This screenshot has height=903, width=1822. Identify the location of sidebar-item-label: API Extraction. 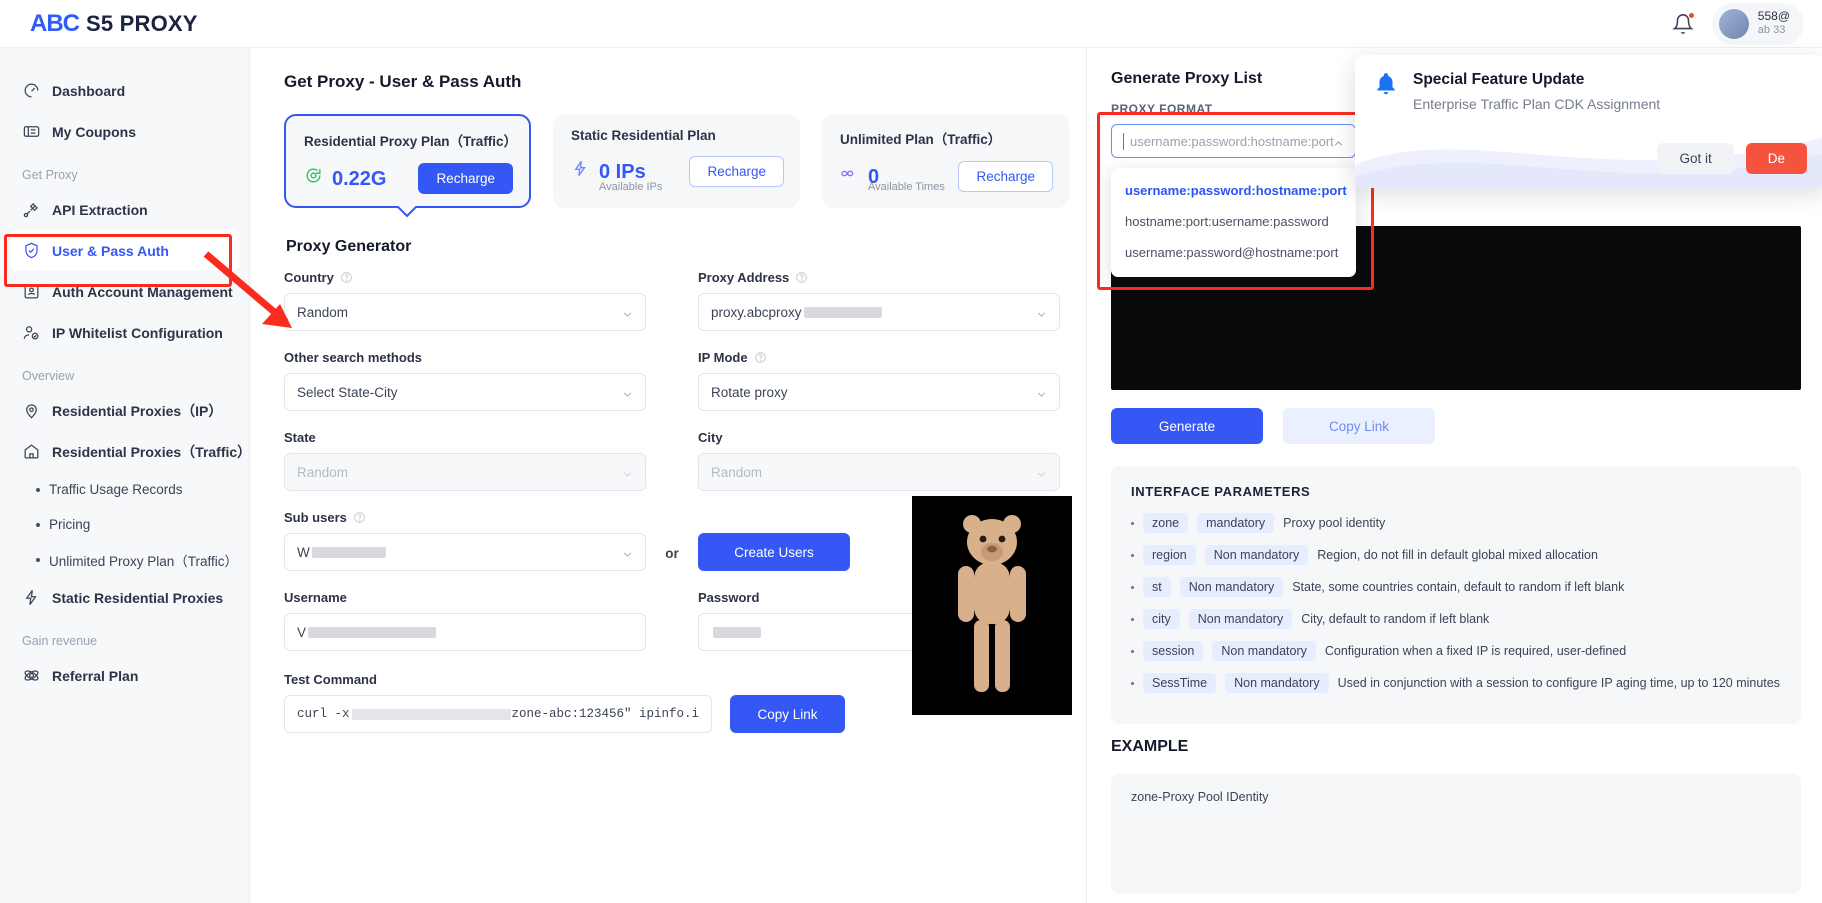
(100, 209).